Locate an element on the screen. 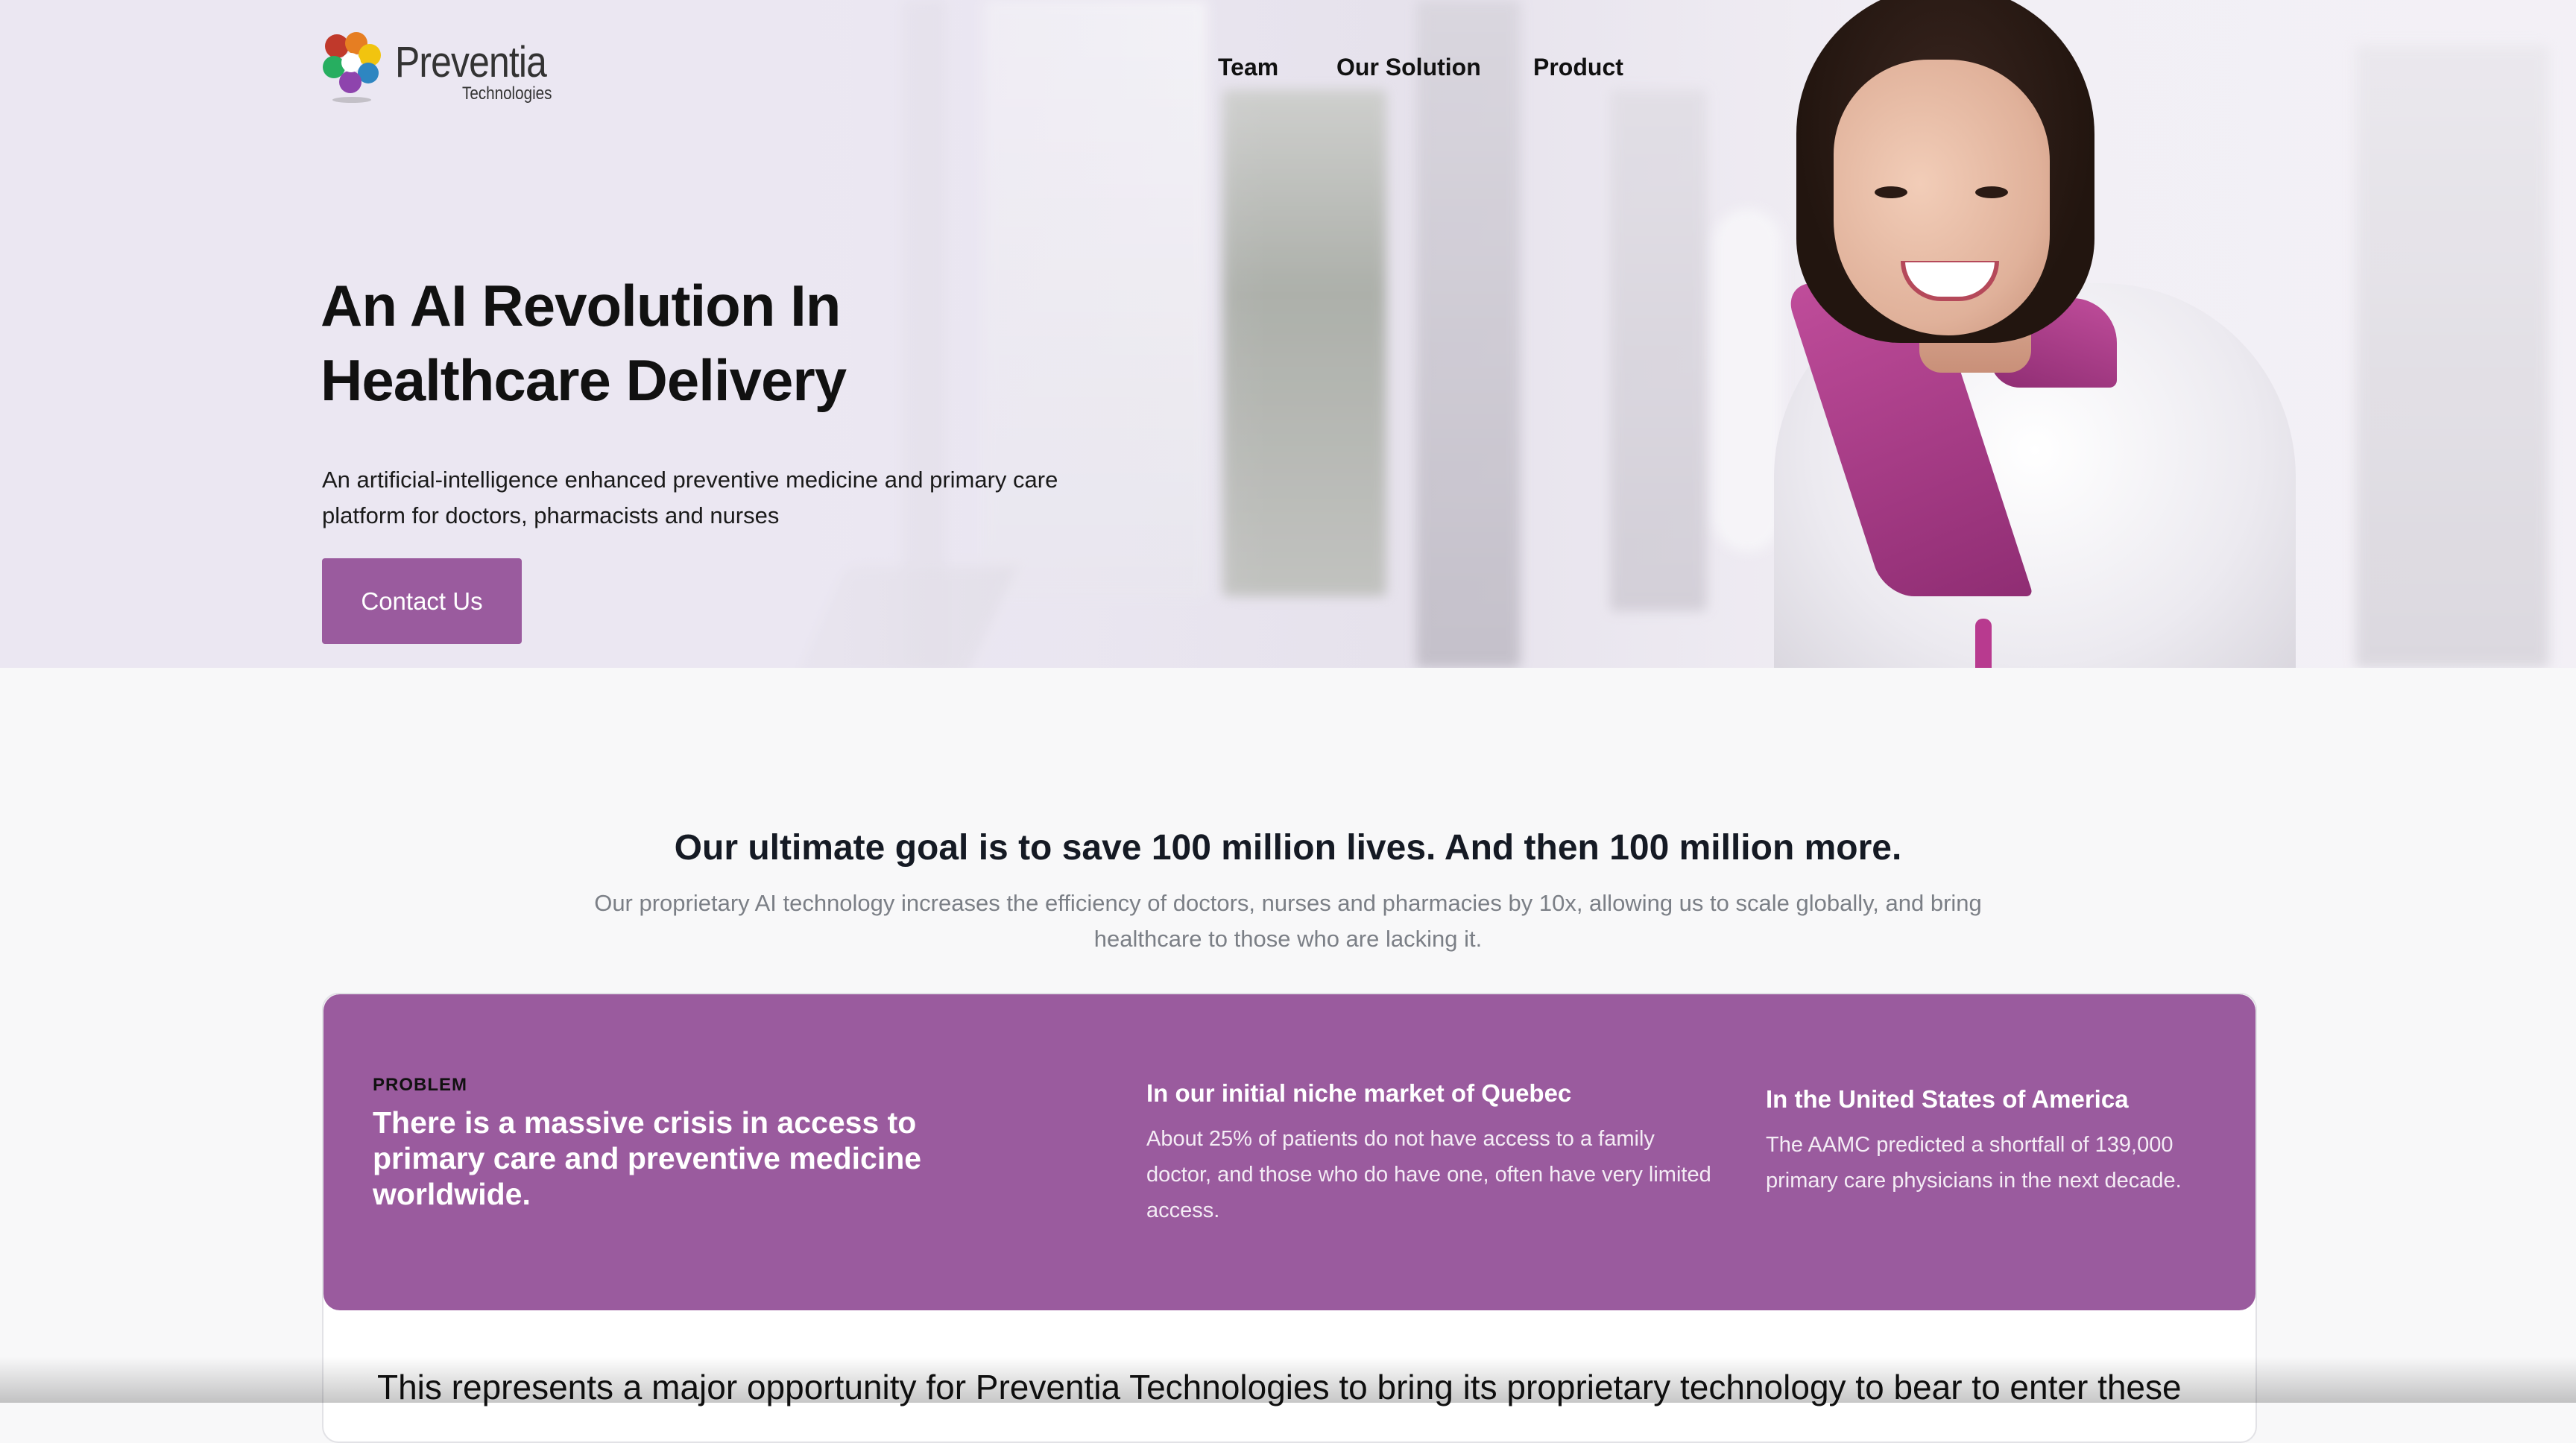  face is located at coordinates (1942, 198).